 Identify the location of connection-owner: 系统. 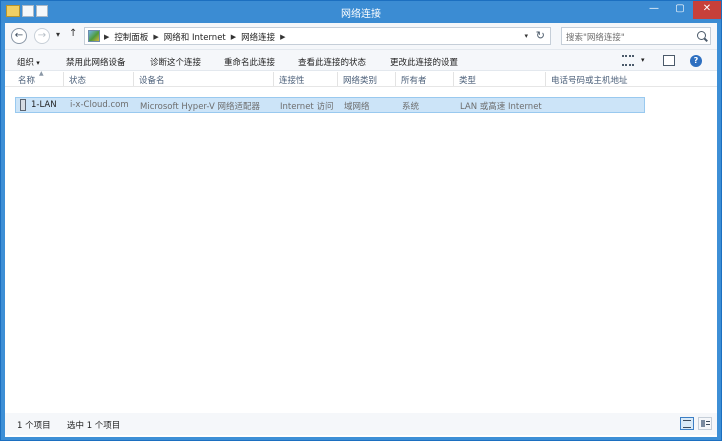
(411, 107).